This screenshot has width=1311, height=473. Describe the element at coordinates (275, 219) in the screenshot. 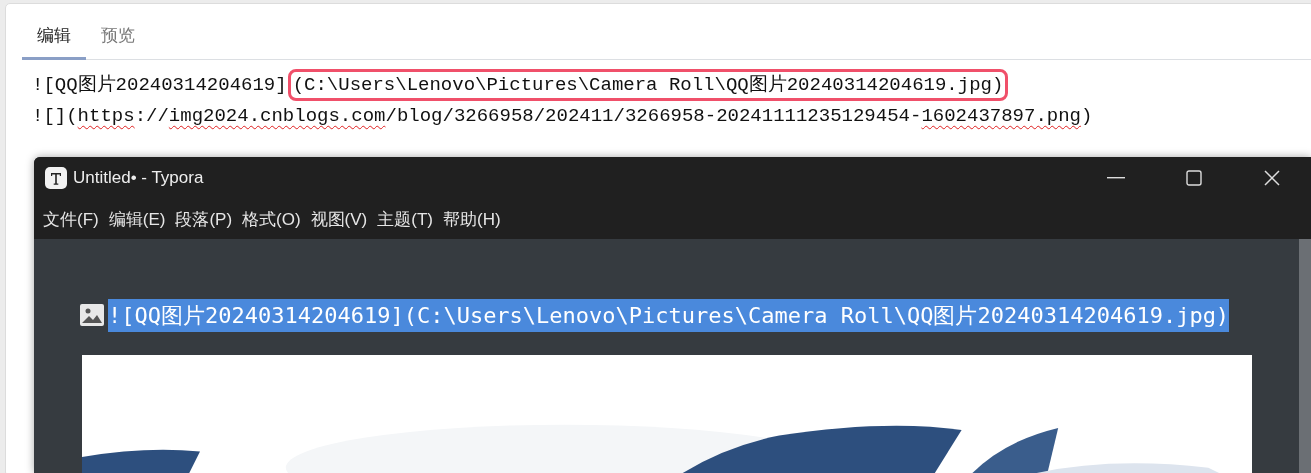

I see `menu-item: 格式(O)` at that location.